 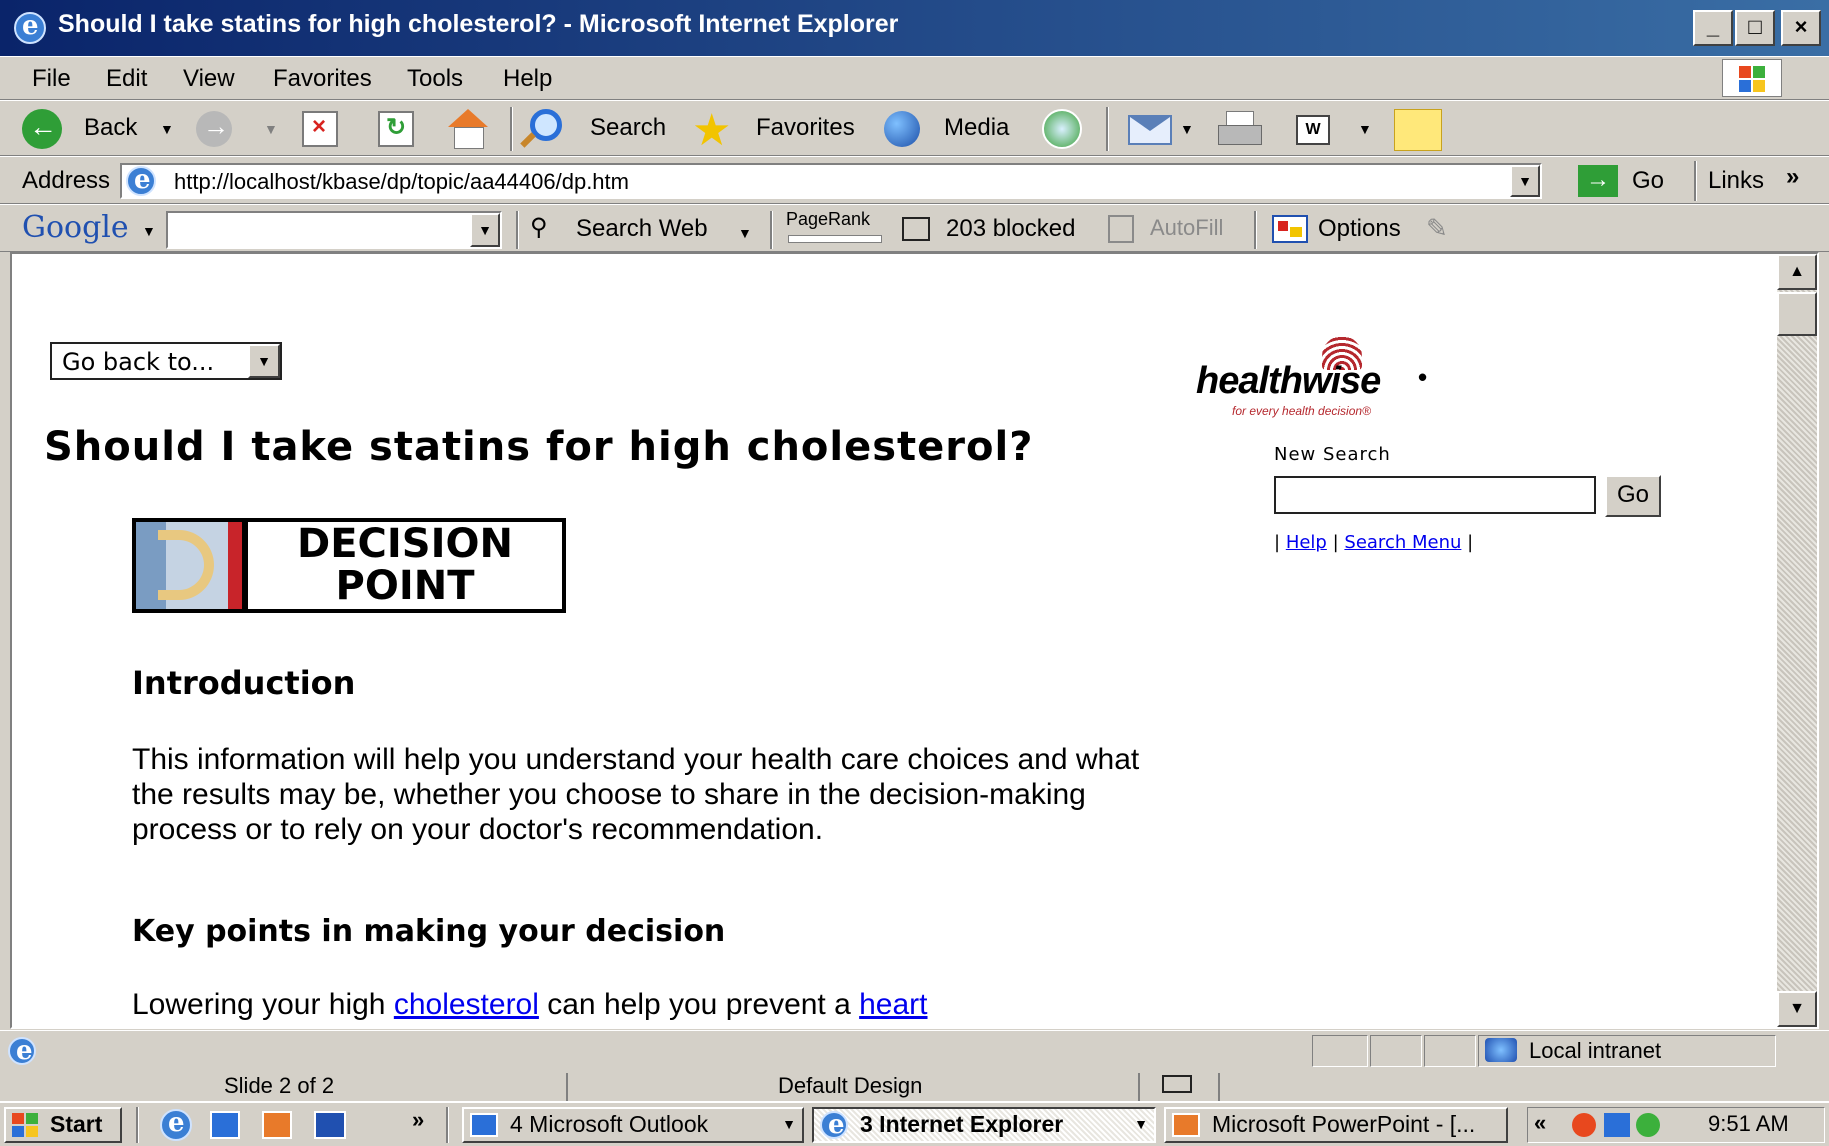 What do you see at coordinates (1187, 129) in the screenshot?
I see `mail-dropdown-icon: ▼` at bounding box center [1187, 129].